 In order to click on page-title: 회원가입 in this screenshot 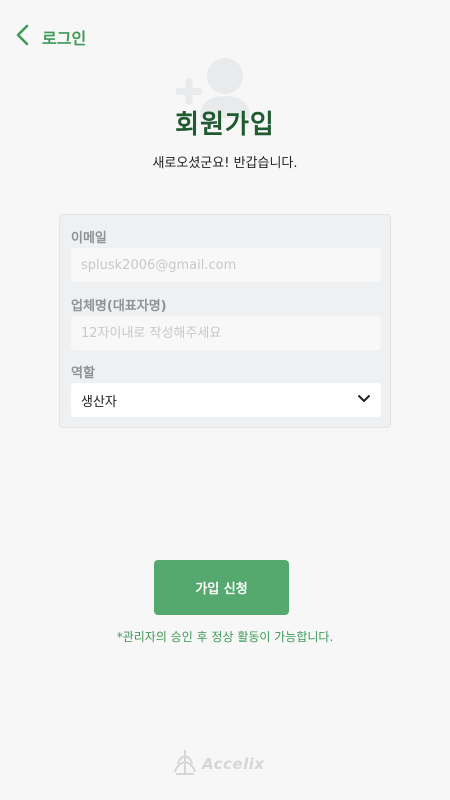, I will do `click(225, 125)`.